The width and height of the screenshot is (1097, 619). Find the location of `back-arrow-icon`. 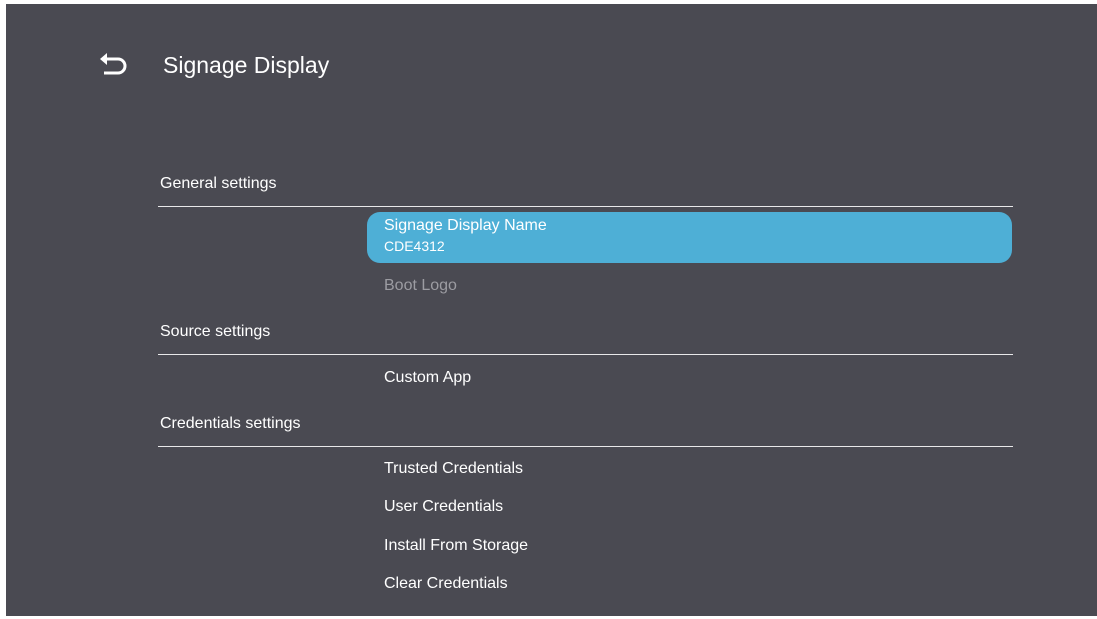

back-arrow-icon is located at coordinates (113, 64).